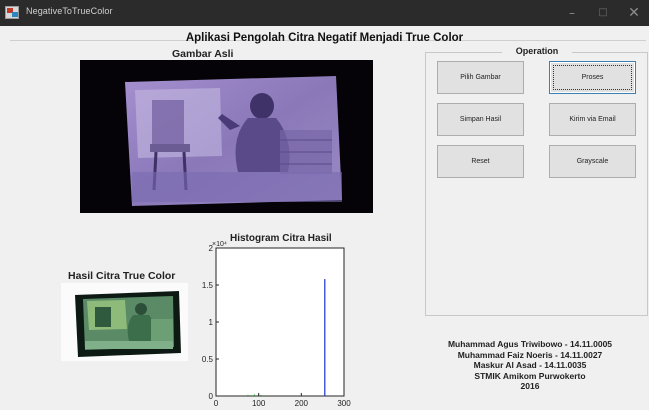  I want to click on credit-line: 2016, so click(530, 386).